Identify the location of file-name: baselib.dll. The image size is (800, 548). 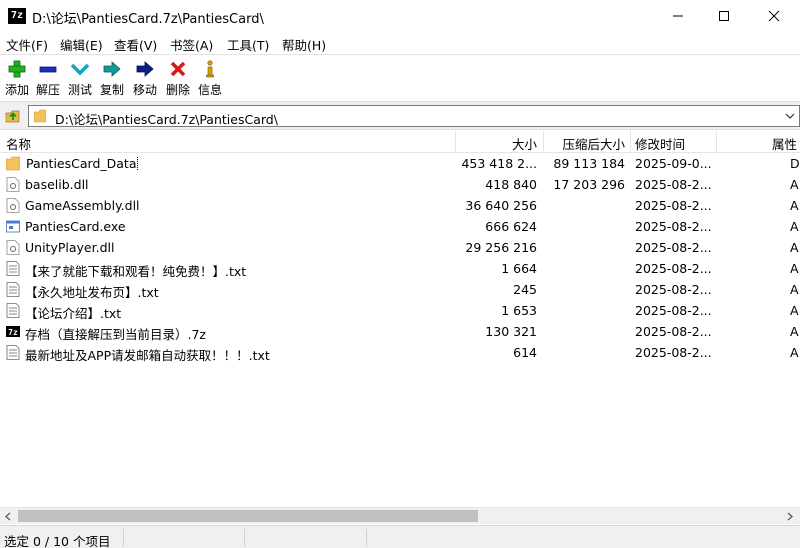
(57, 184).